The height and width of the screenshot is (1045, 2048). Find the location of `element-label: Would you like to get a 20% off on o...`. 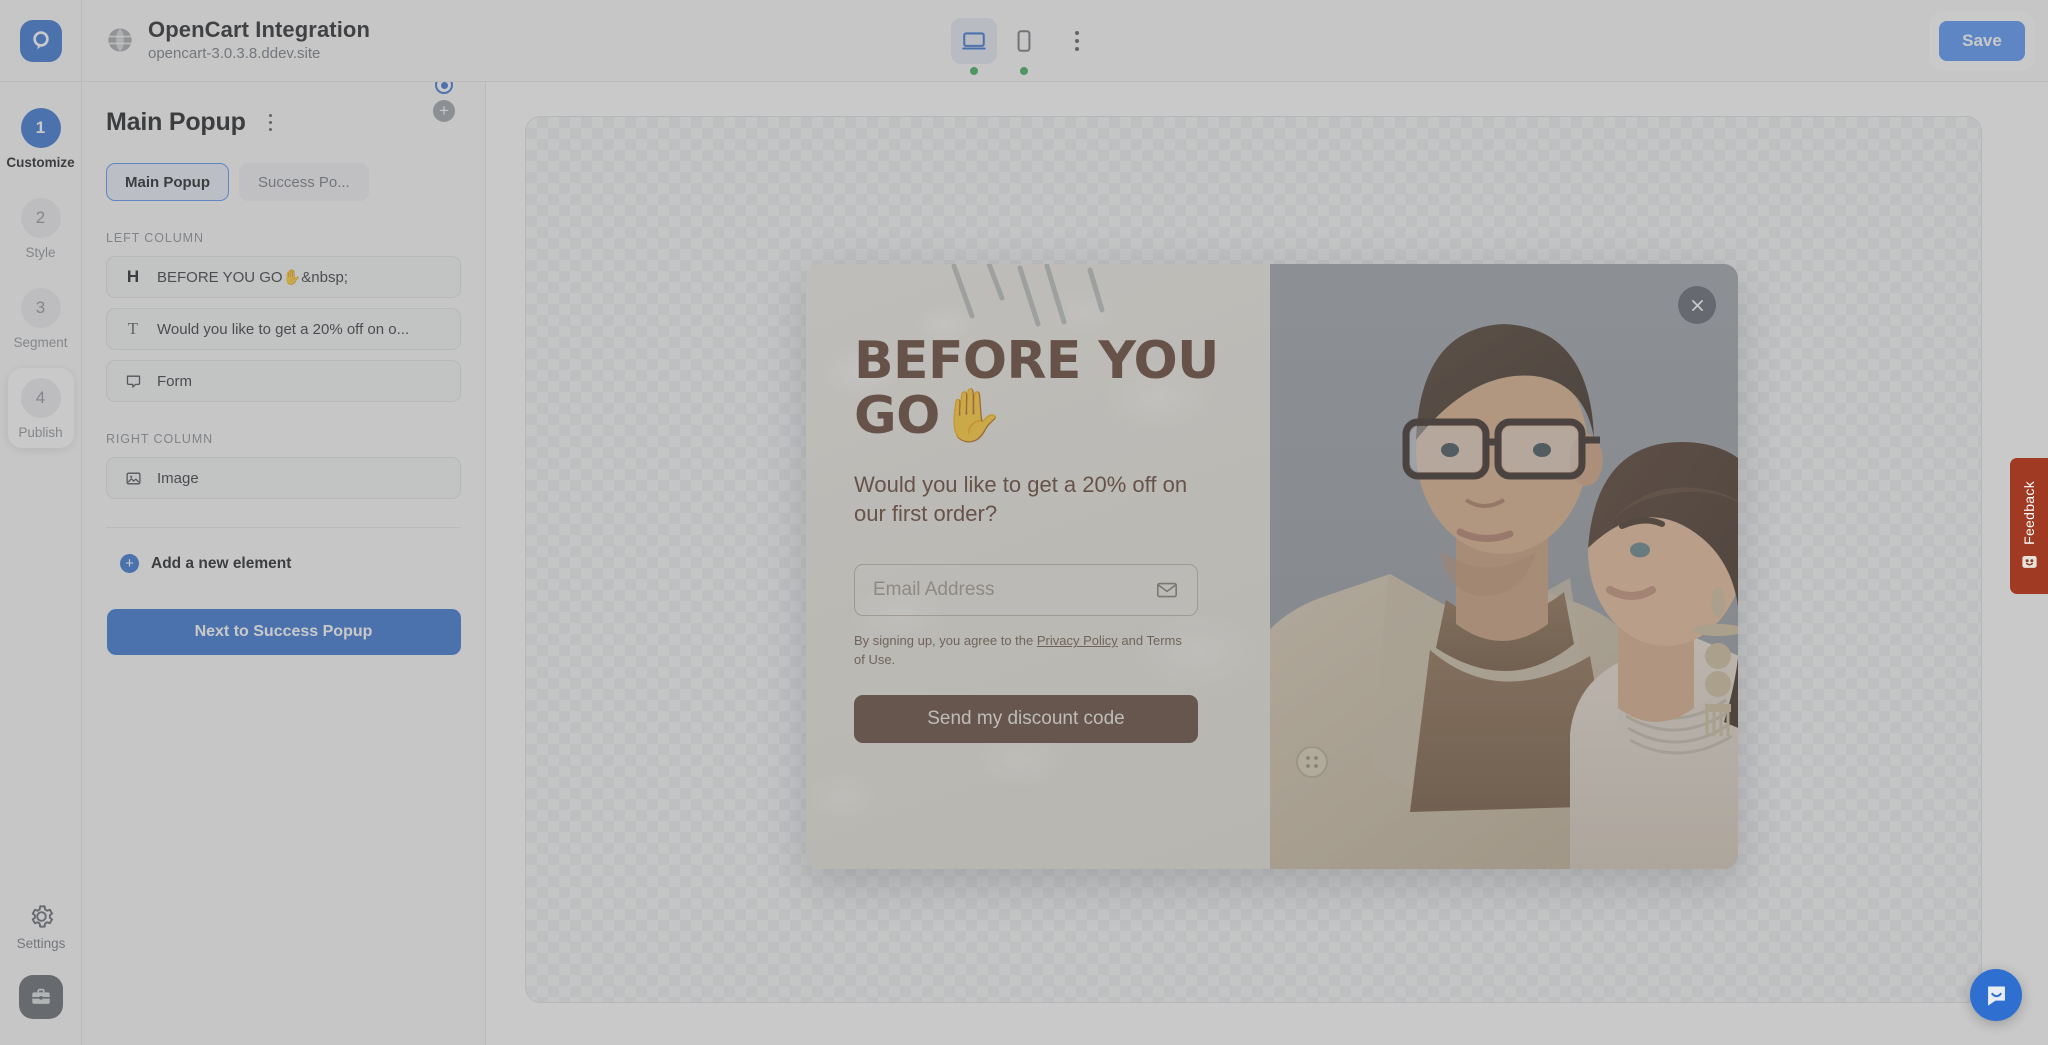

element-label: Would you like to get a 20% off on o... is located at coordinates (283, 329).